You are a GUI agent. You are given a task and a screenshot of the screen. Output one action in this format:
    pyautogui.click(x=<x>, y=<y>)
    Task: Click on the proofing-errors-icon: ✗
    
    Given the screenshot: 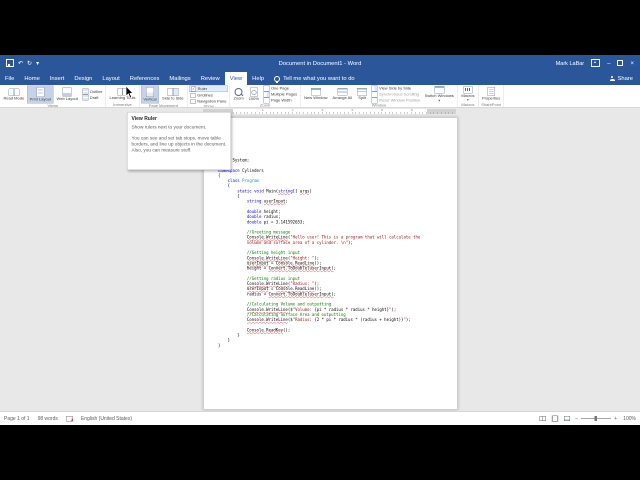 What is the action you would take?
    pyautogui.click(x=69, y=418)
    